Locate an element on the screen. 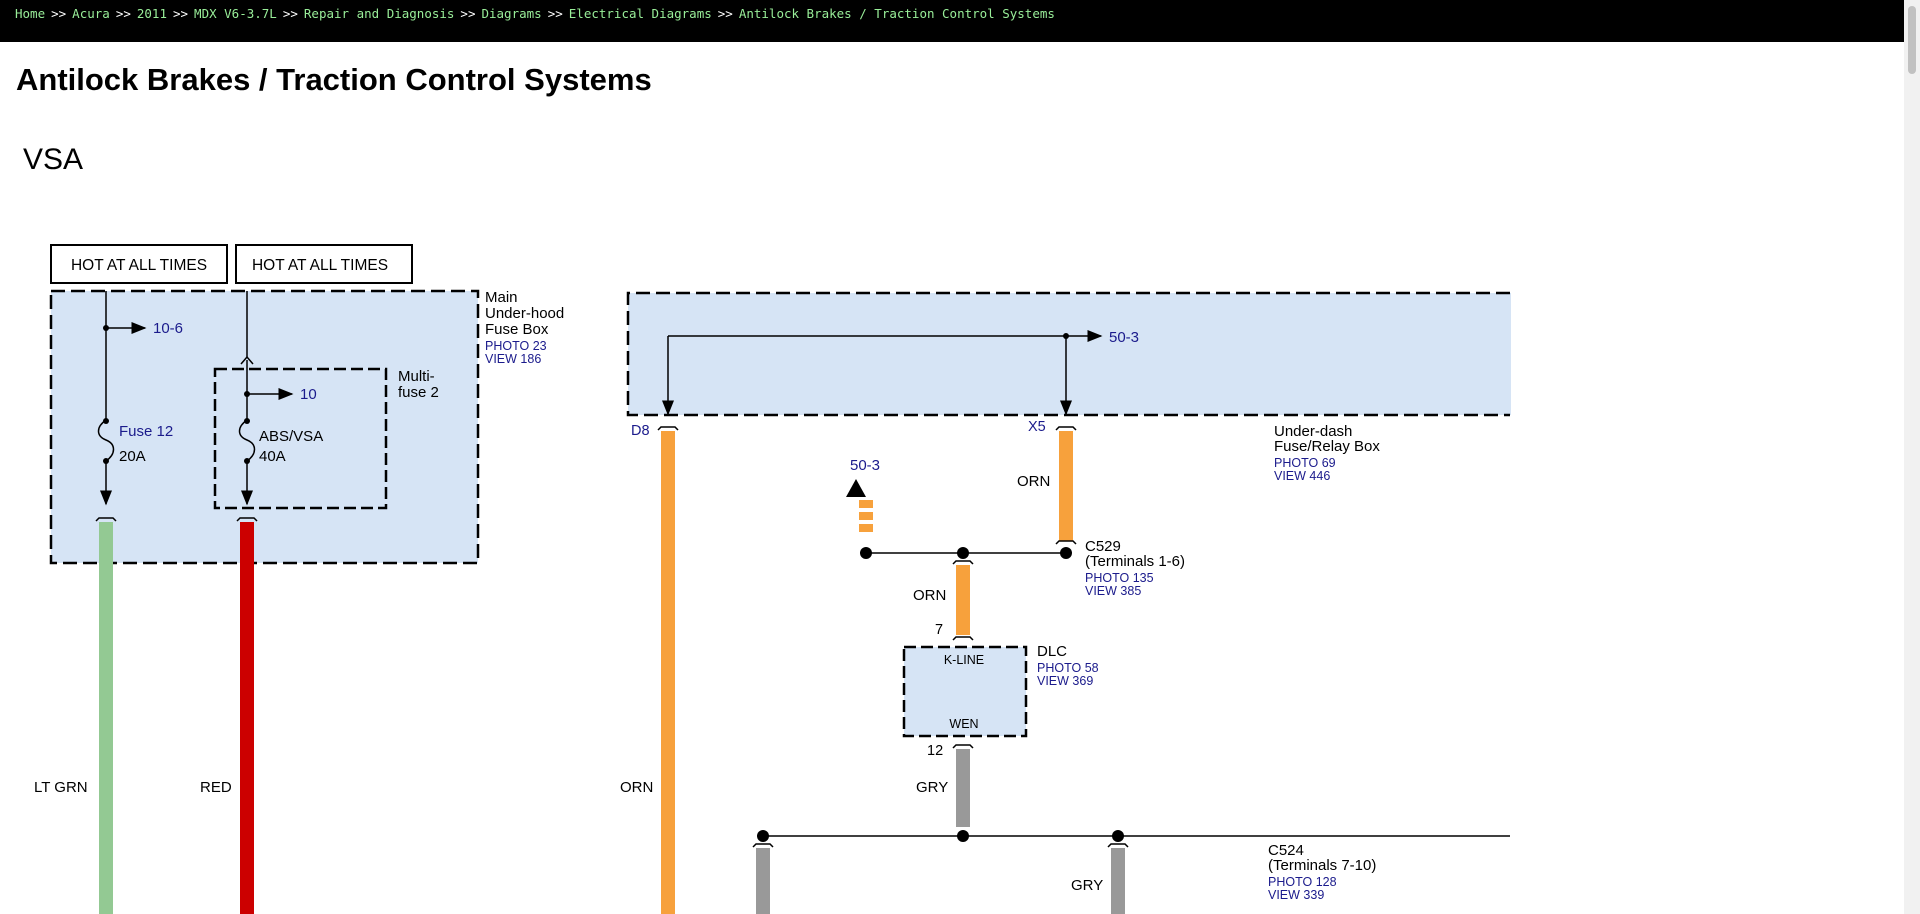  gry-wire-right is located at coordinates (1118, 881).